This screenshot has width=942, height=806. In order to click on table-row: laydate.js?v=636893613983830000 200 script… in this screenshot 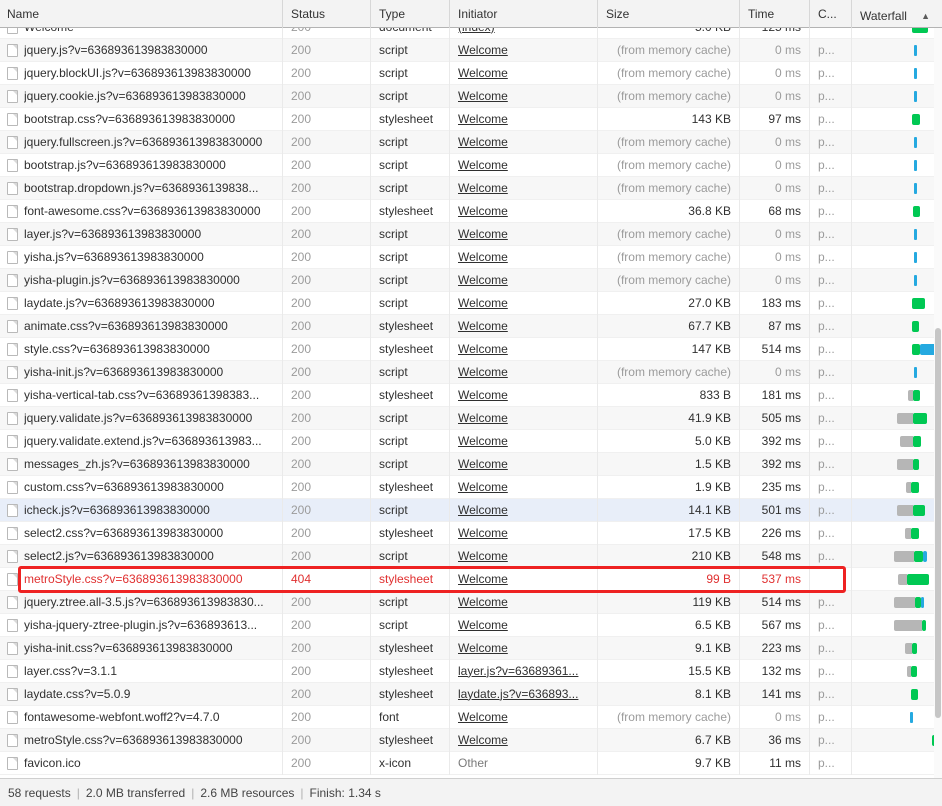, I will do `click(471, 303)`.